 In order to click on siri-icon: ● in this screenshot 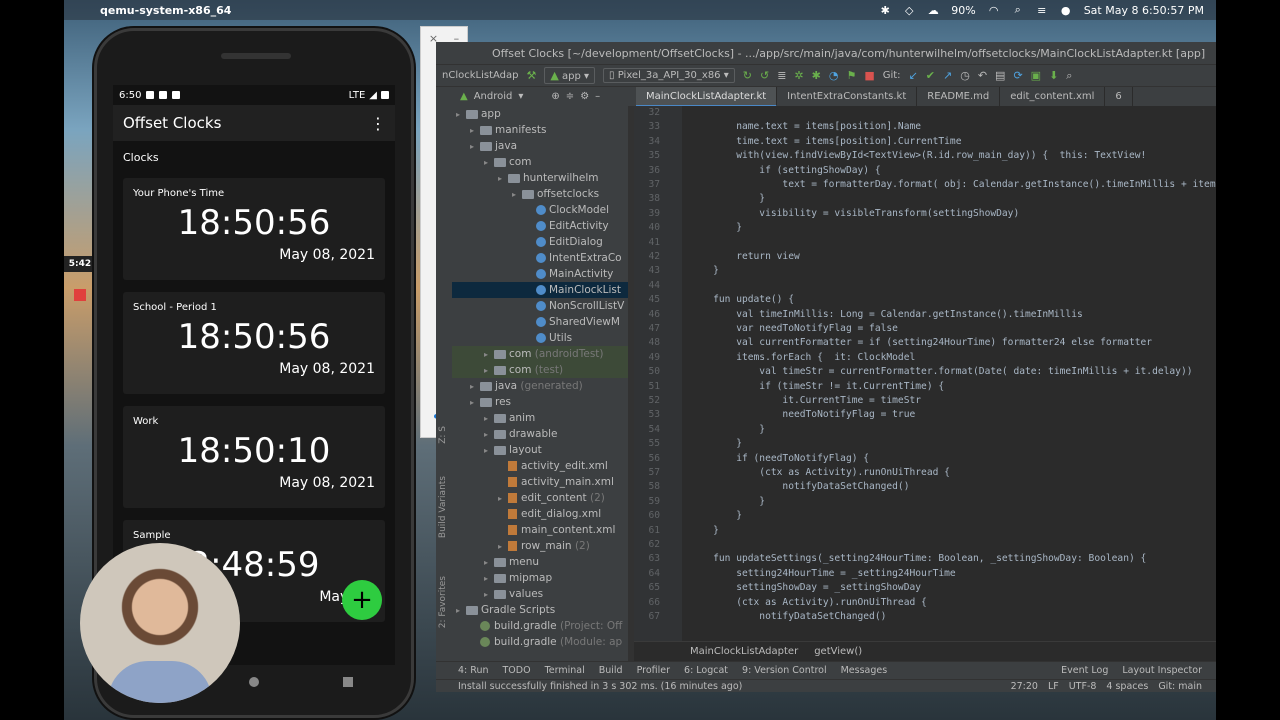, I will do `click(1066, 10)`.